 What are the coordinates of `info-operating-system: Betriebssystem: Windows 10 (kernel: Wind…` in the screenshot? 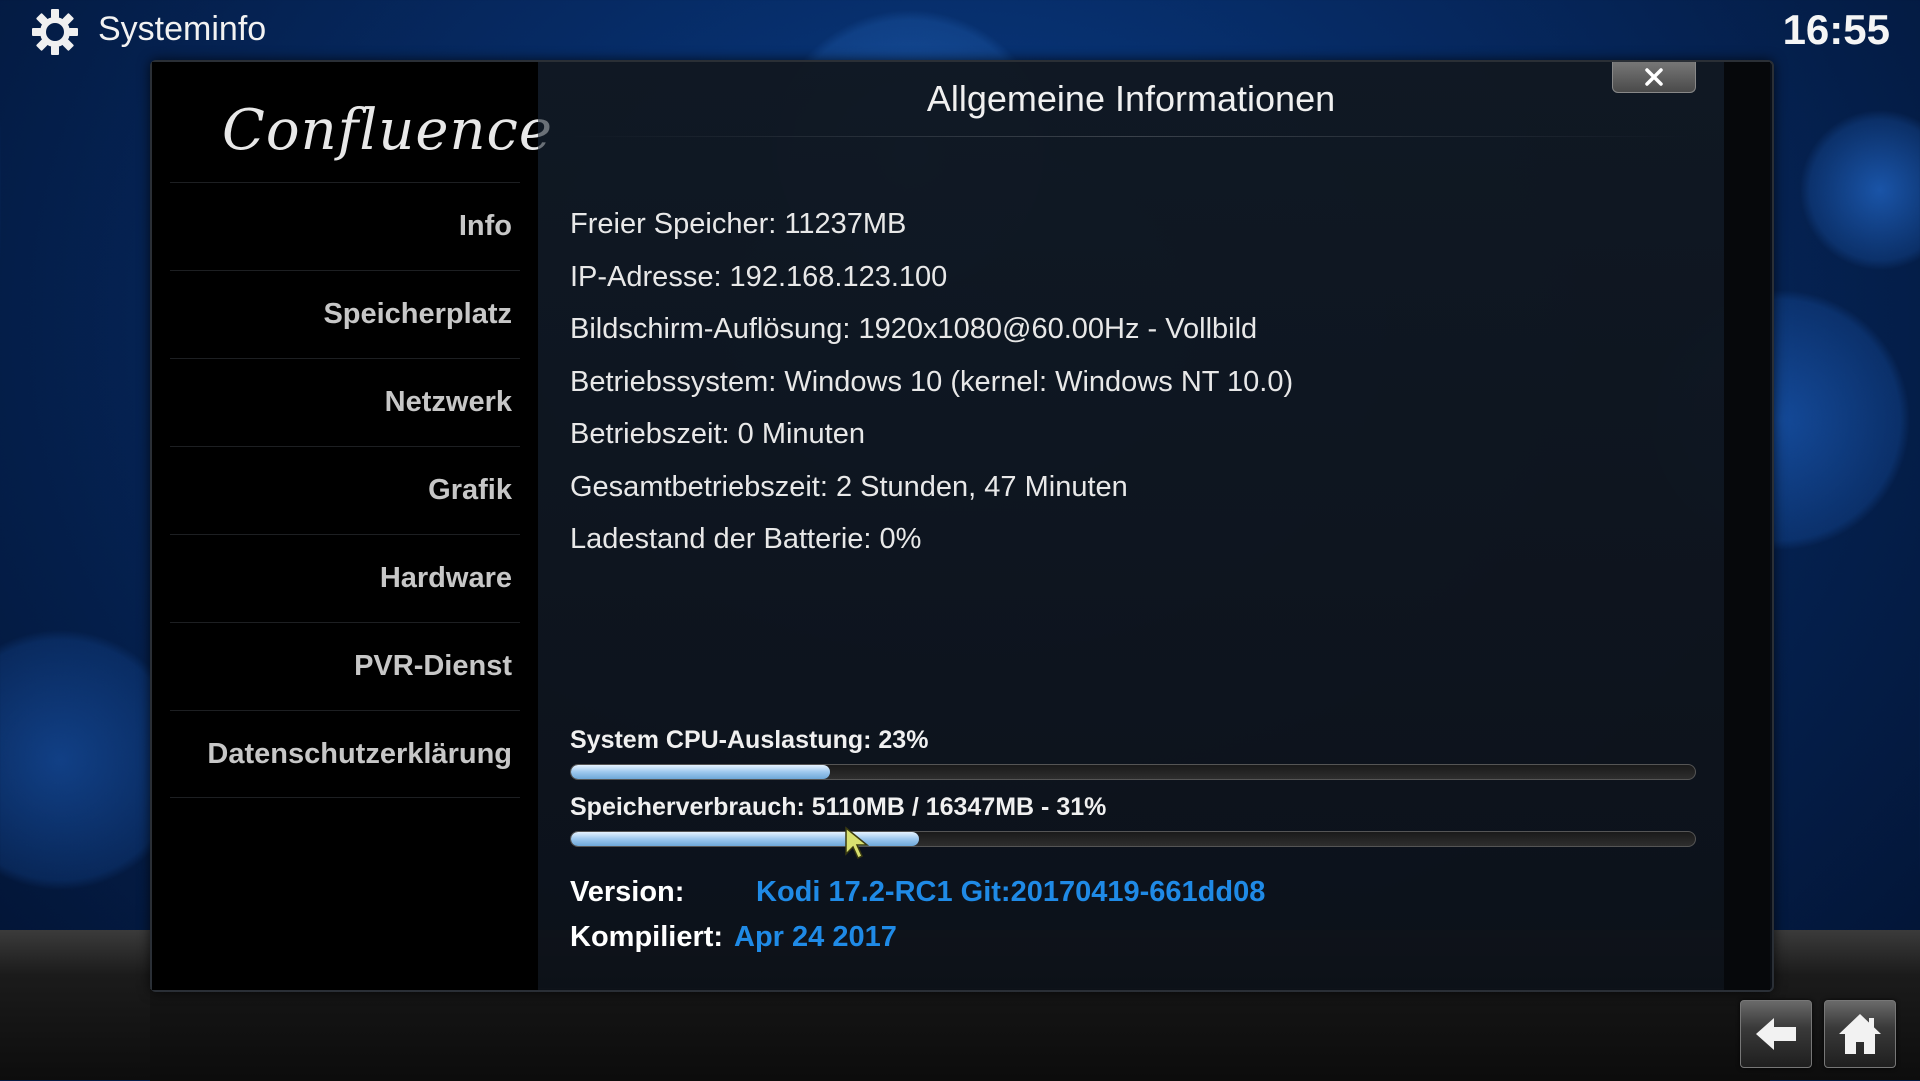 It's located at (932, 381).